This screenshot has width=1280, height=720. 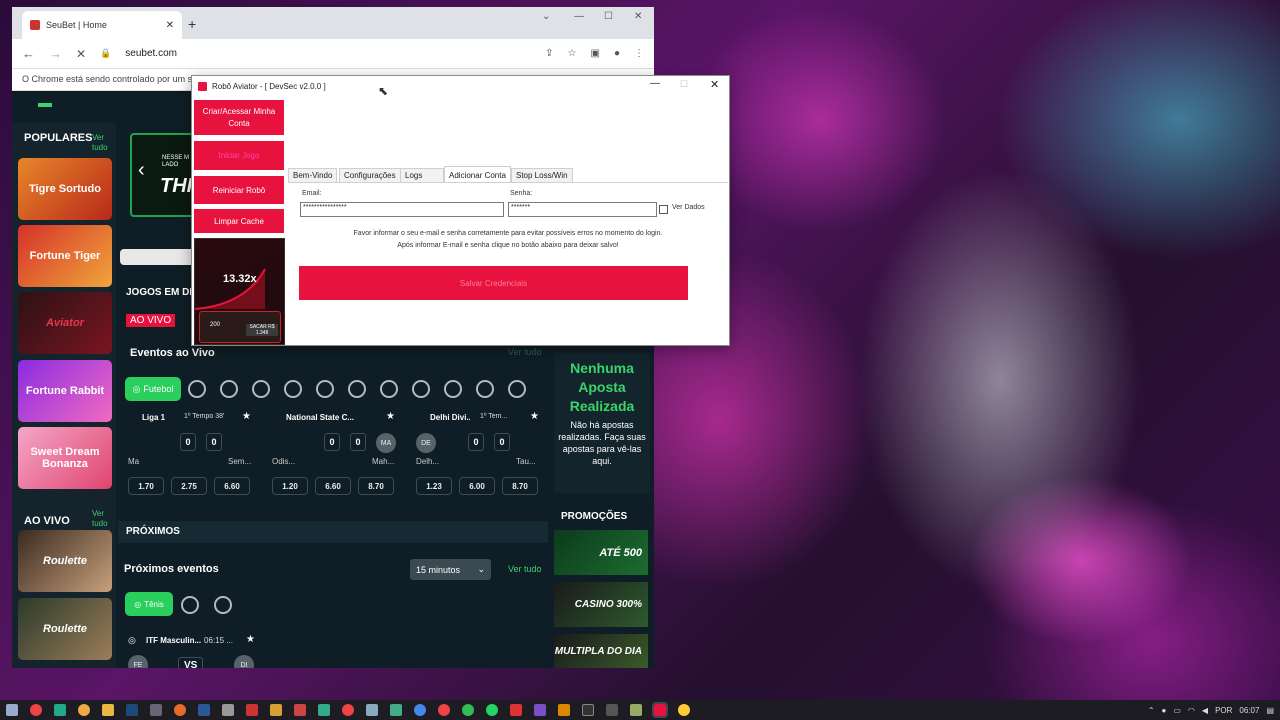 What do you see at coordinates (595, 53) in the screenshot?
I see `sidepanel-icon: ▣` at bounding box center [595, 53].